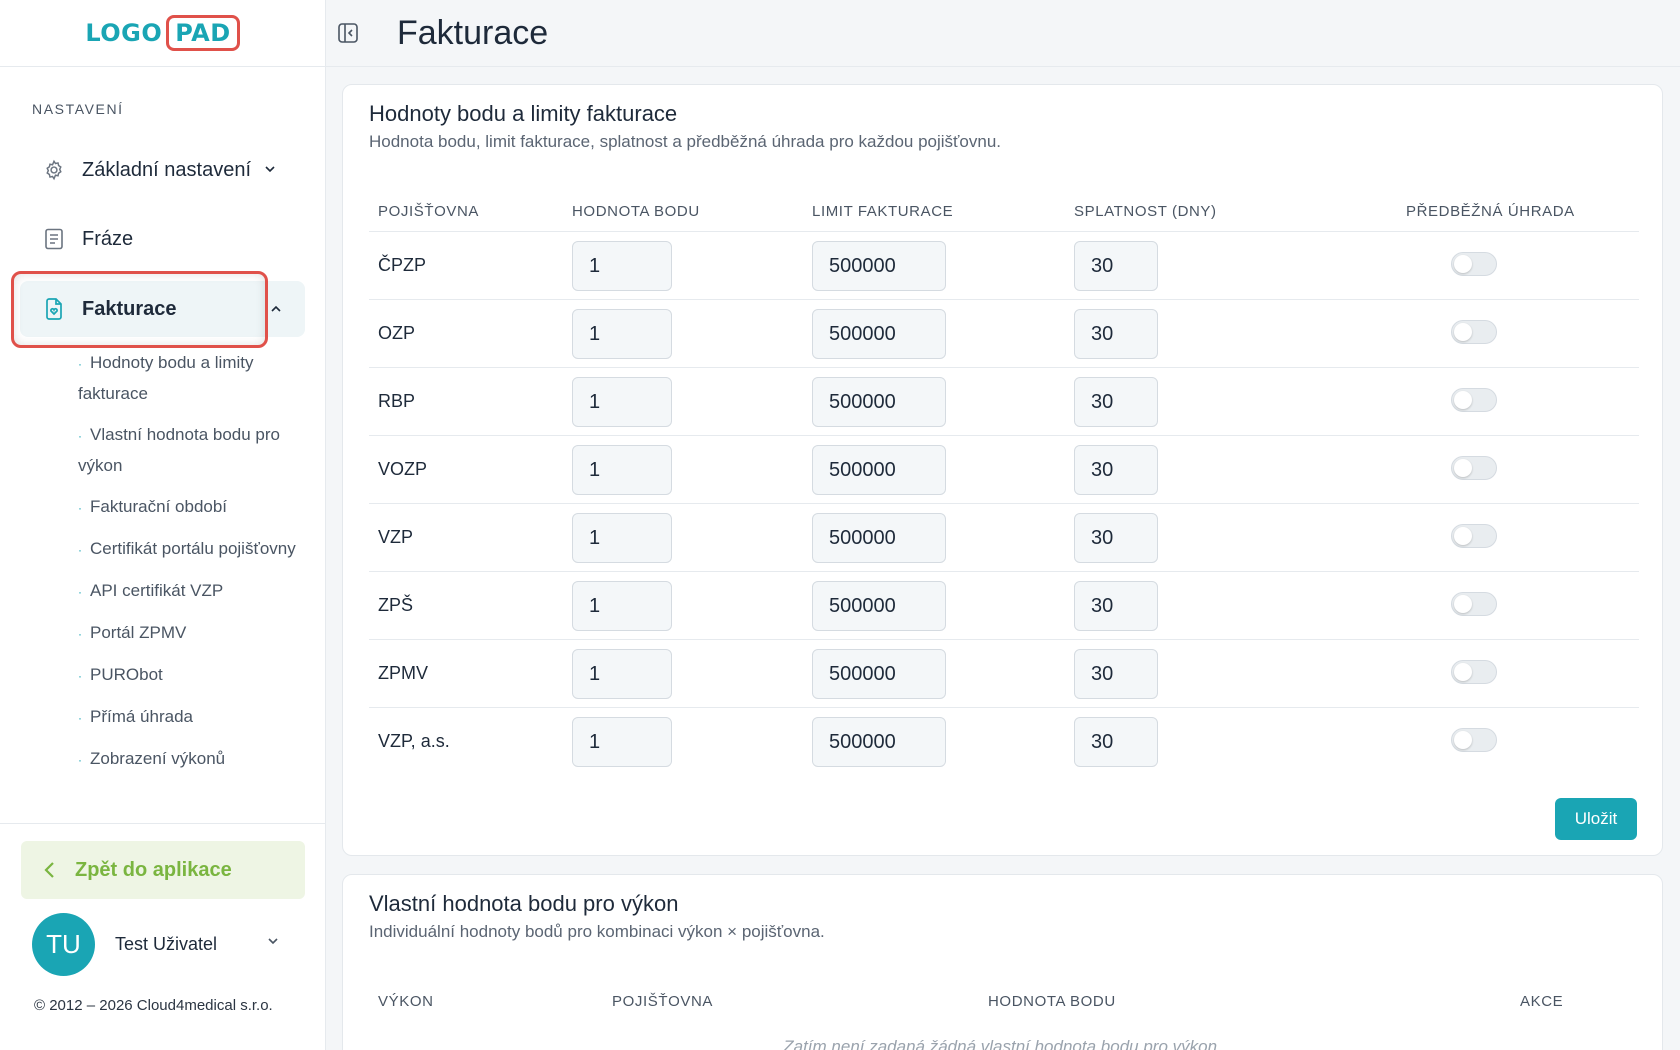 The image size is (1680, 1050). I want to click on subnav-item: · Vlastní hodnota bodu pro výkon, so click(193, 450).